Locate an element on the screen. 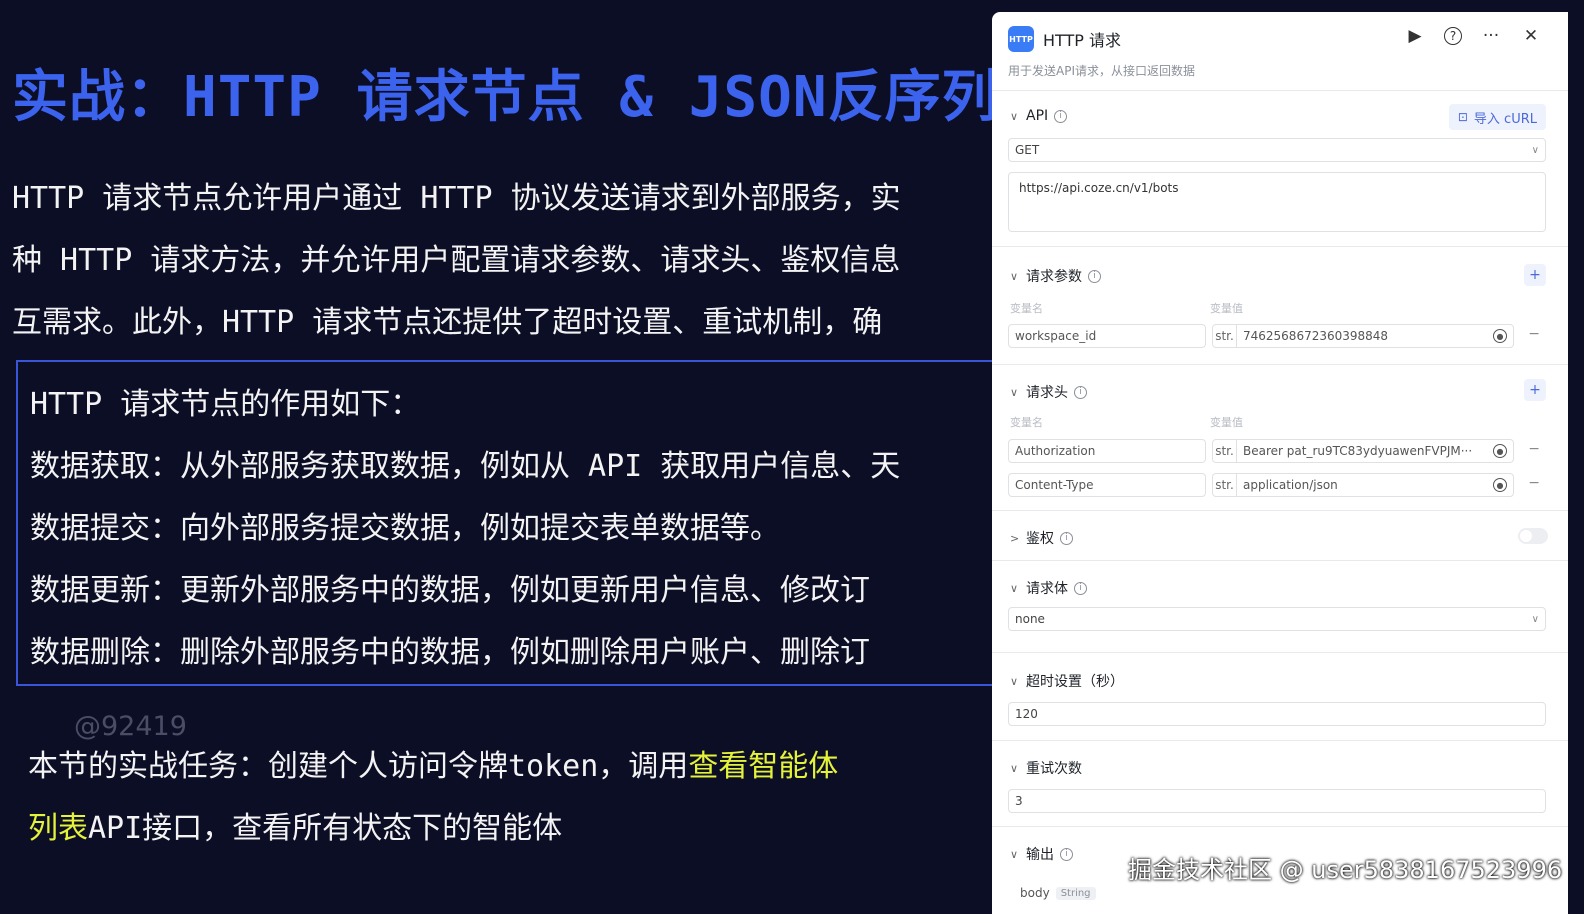 The width and height of the screenshot is (1584, 914). header-value: application/json is located at coordinates (1290, 485).